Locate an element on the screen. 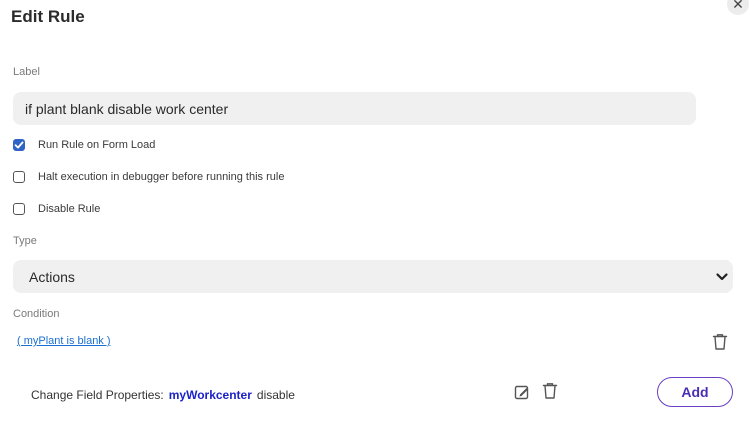 The image size is (750, 423). checkmark-icon is located at coordinates (19, 145).